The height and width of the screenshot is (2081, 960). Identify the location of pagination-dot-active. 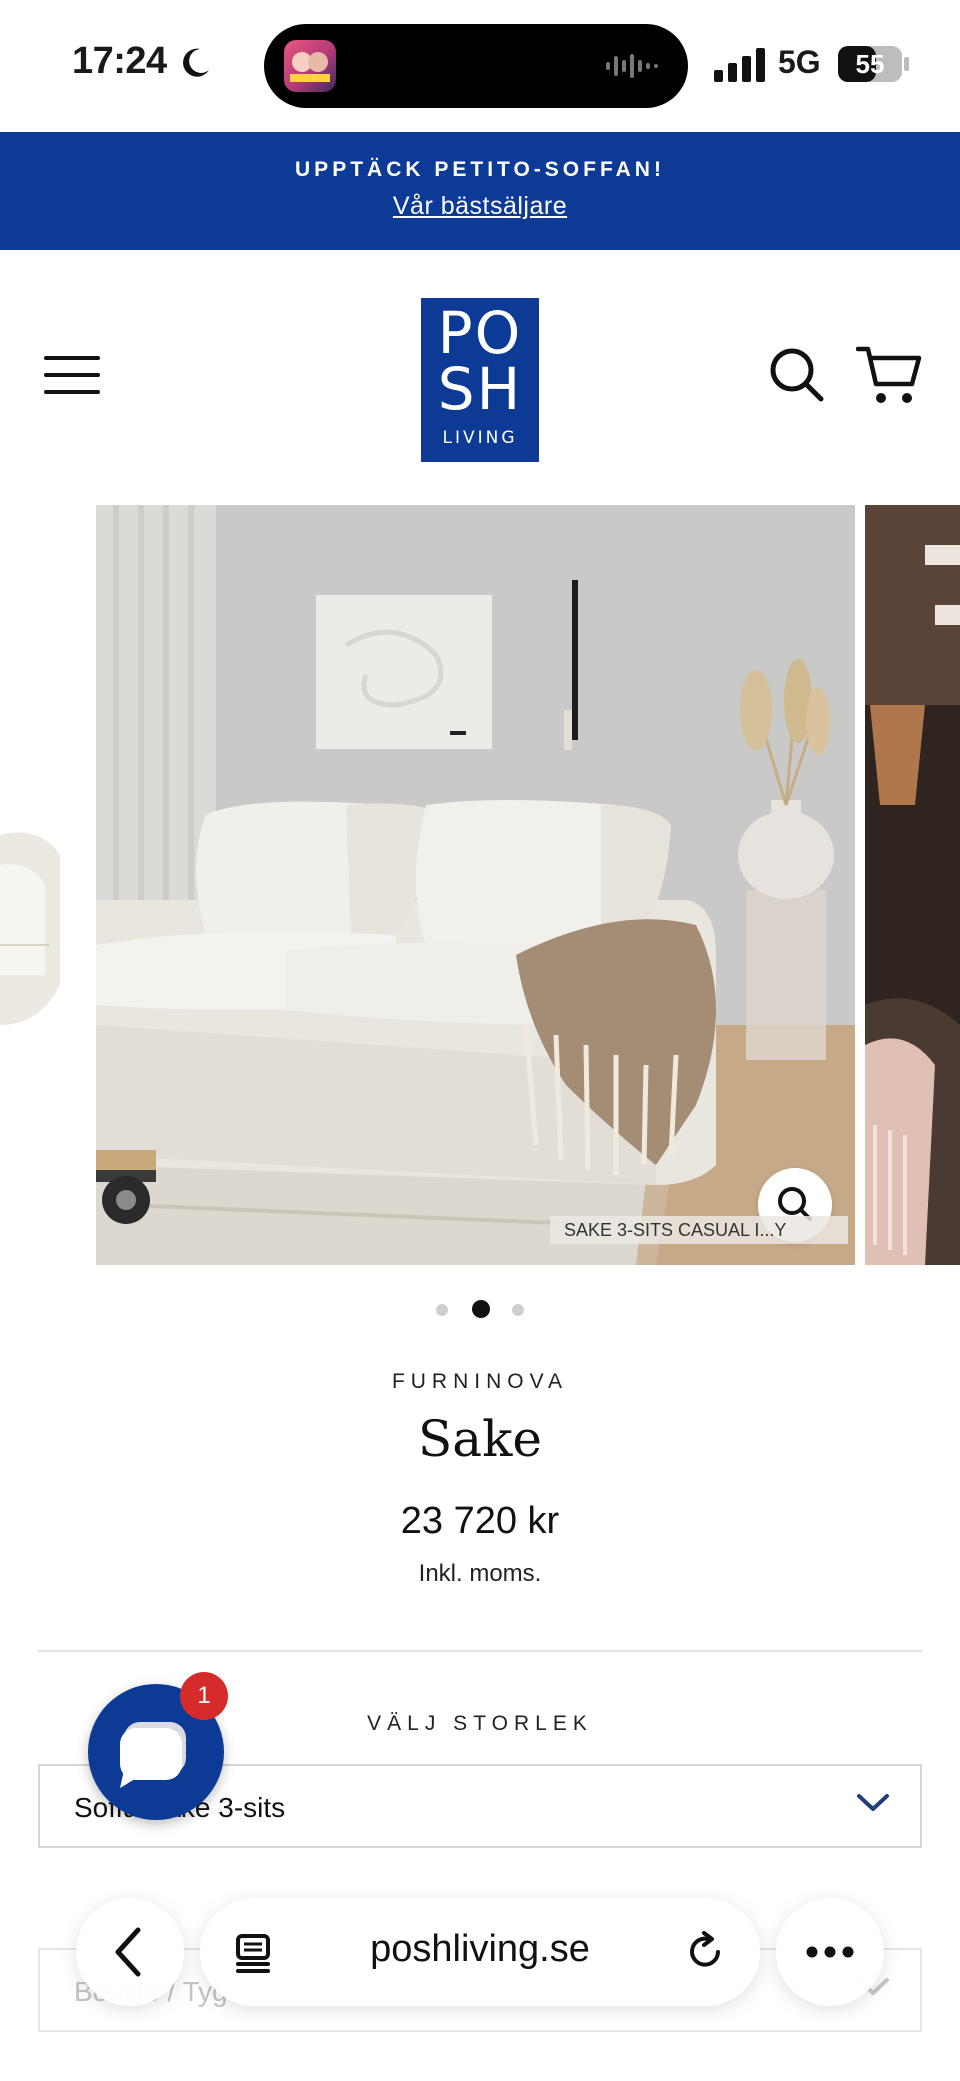
(481, 1309).